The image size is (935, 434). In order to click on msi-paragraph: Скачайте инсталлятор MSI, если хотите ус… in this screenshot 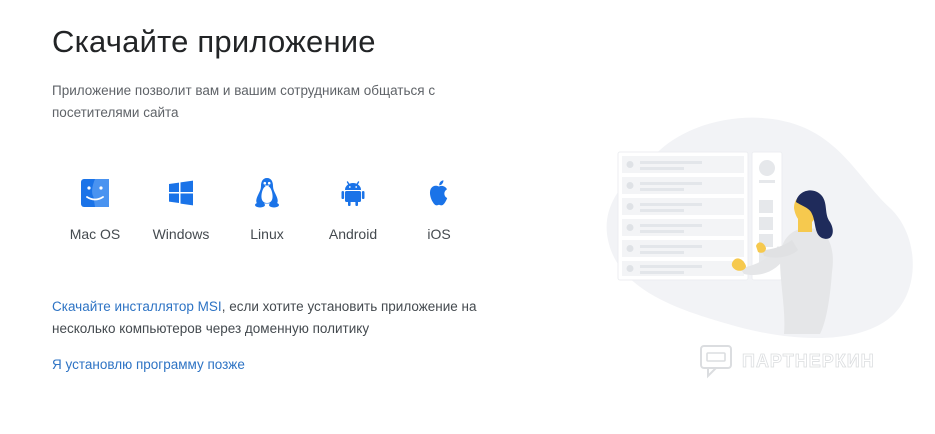, I will do `click(282, 318)`.